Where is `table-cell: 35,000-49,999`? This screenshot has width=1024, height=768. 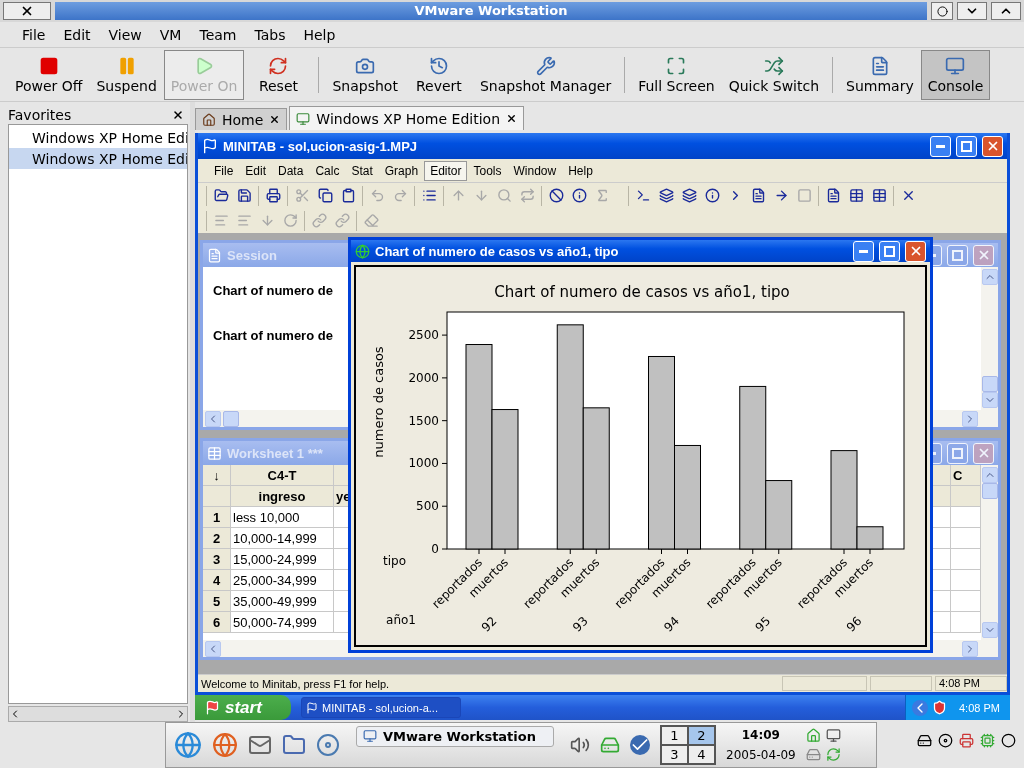 table-cell: 35,000-49,999 is located at coordinates (282, 601).